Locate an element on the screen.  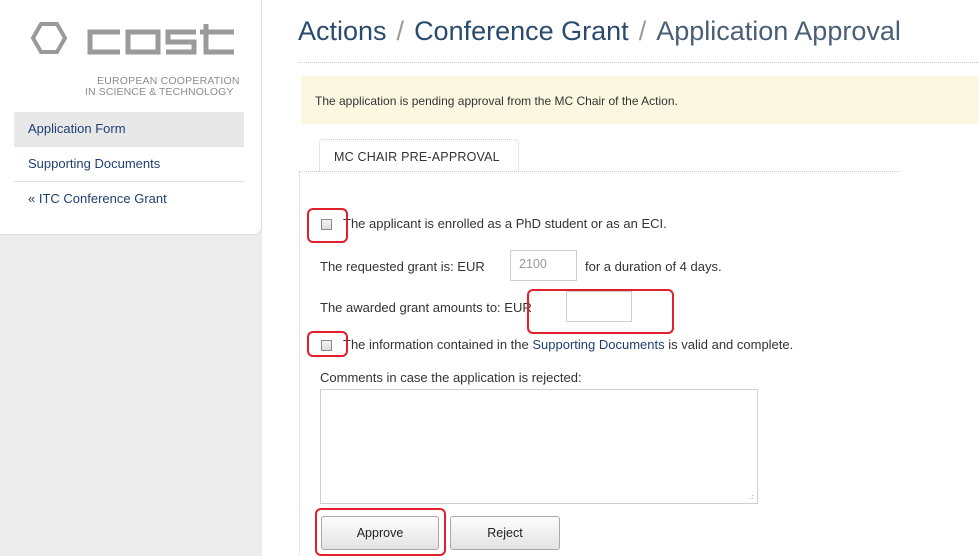
breadcrumb-actions: Actions is located at coordinates (342, 31).